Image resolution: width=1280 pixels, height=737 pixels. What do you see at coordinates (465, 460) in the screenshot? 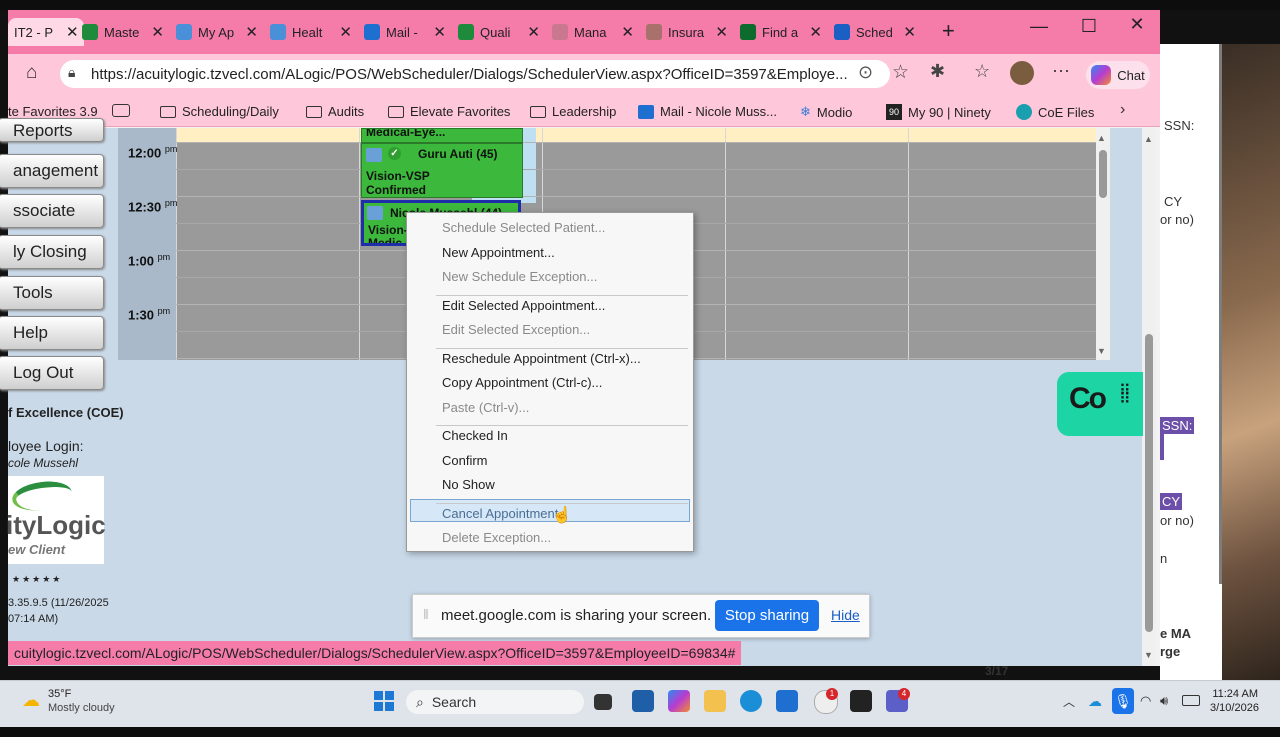
I see `menu-item: Confirm` at bounding box center [465, 460].